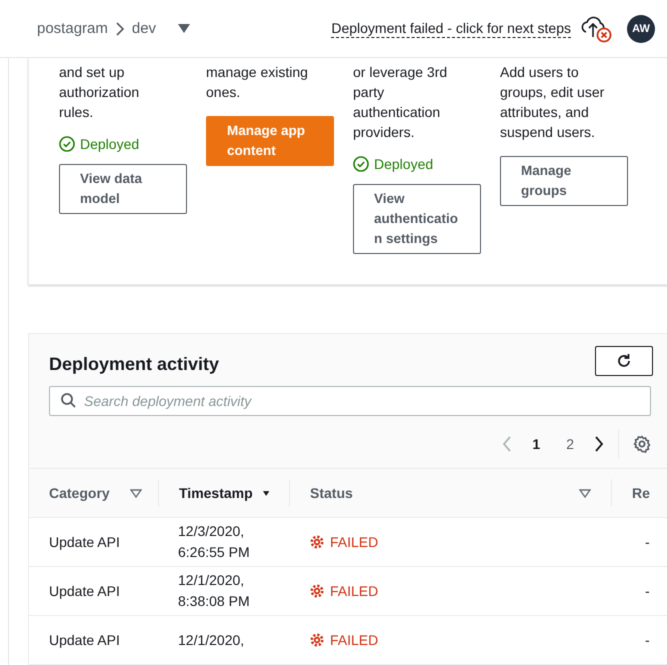 This screenshot has height=665, width=667. Describe the element at coordinates (642, 444) in the screenshot. I see `settings-icon` at that location.